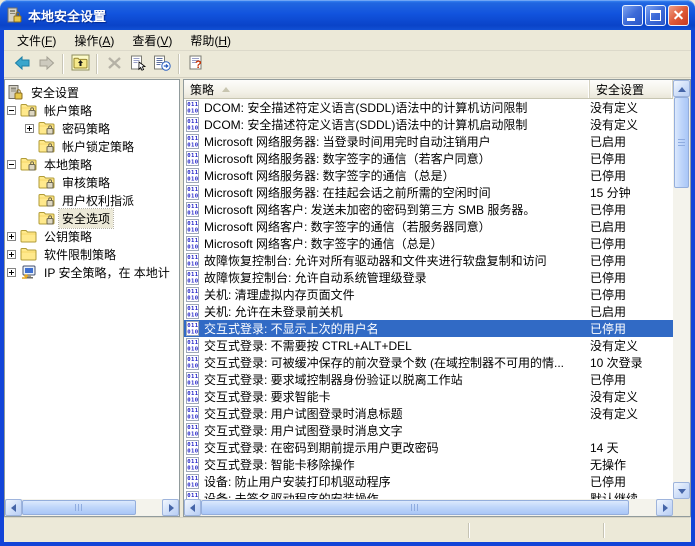 This screenshot has height=546, width=695. Describe the element at coordinates (162, 64) in the screenshot. I see `export-list-button` at that location.